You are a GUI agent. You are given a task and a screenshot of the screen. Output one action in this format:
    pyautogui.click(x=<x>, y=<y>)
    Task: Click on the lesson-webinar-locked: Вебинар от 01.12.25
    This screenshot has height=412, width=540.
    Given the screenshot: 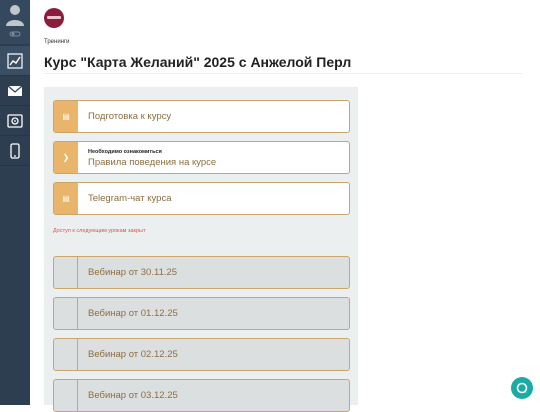 What is the action you would take?
    pyautogui.click(x=201, y=313)
    